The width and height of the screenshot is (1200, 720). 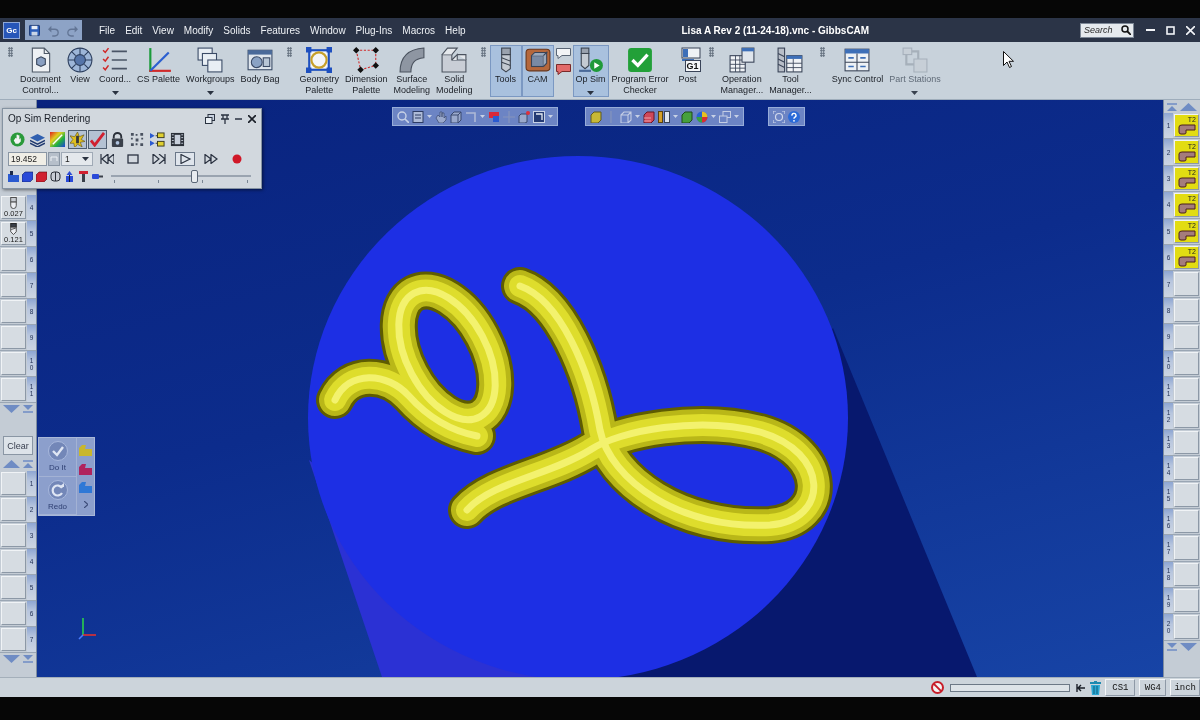 I want to click on ribbon-button: Workgroups, so click(x=210, y=71).